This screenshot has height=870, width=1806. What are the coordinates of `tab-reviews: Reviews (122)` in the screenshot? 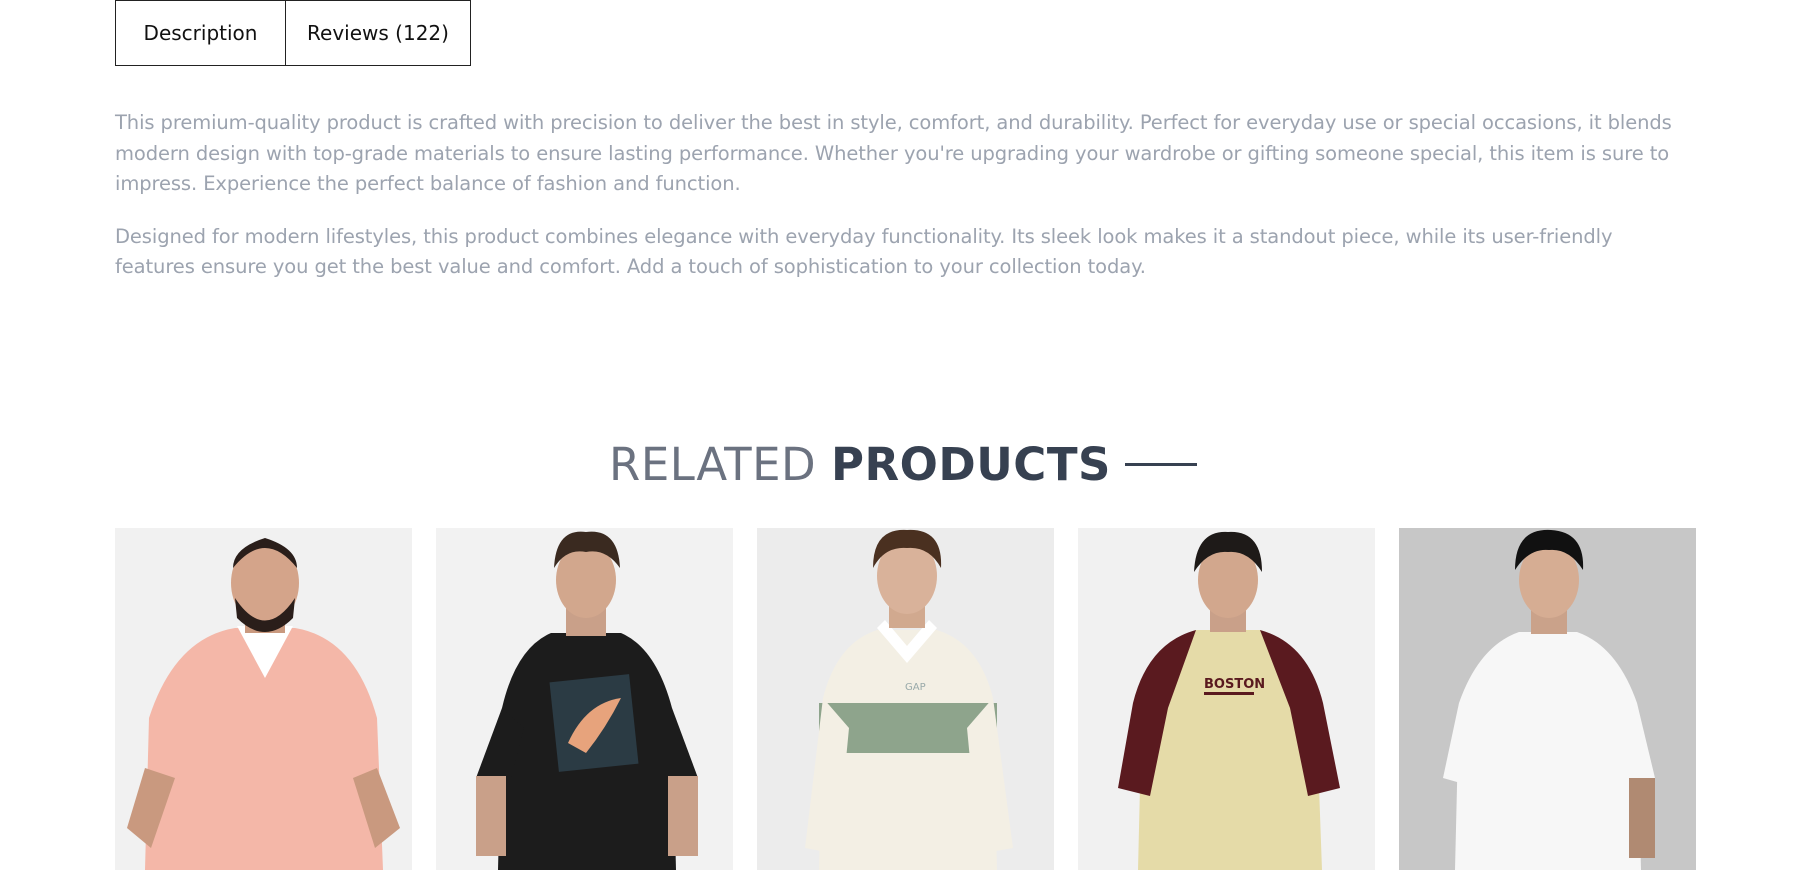 It's located at (378, 33).